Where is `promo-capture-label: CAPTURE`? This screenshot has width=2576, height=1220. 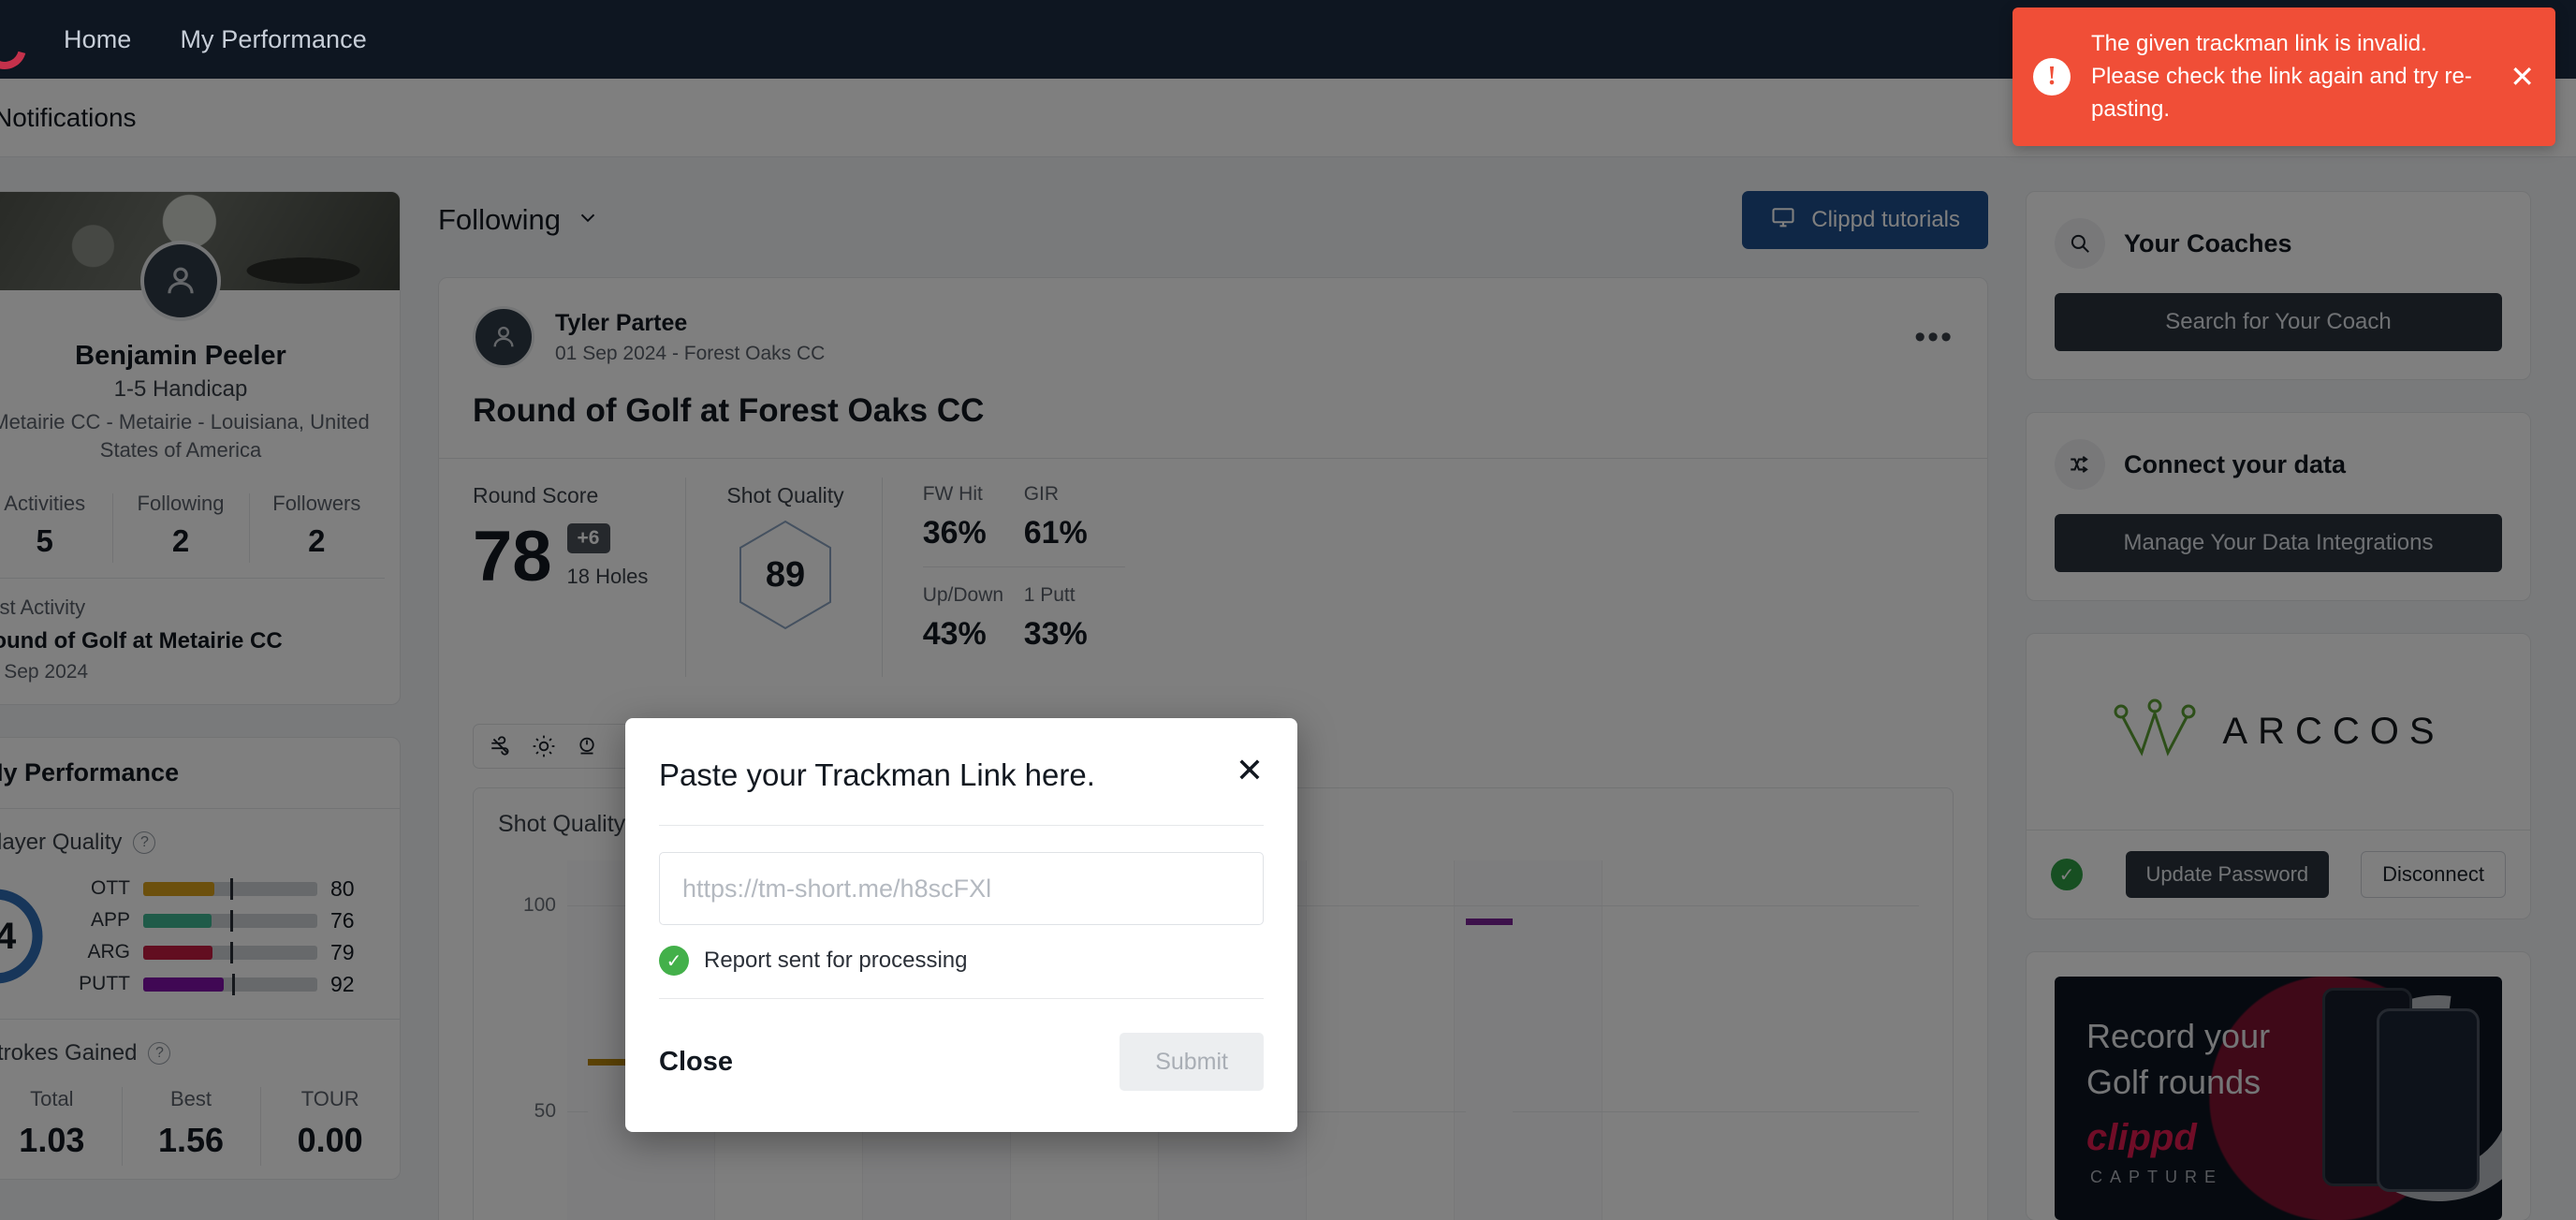
promo-capture-label: CAPTURE is located at coordinates (2157, 1177).